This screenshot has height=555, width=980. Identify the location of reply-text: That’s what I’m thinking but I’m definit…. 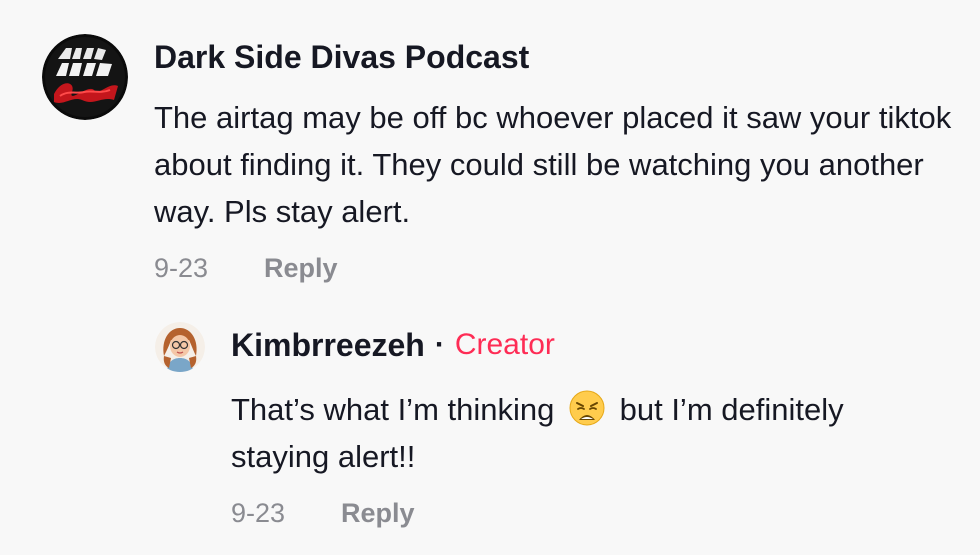
(581, 433).